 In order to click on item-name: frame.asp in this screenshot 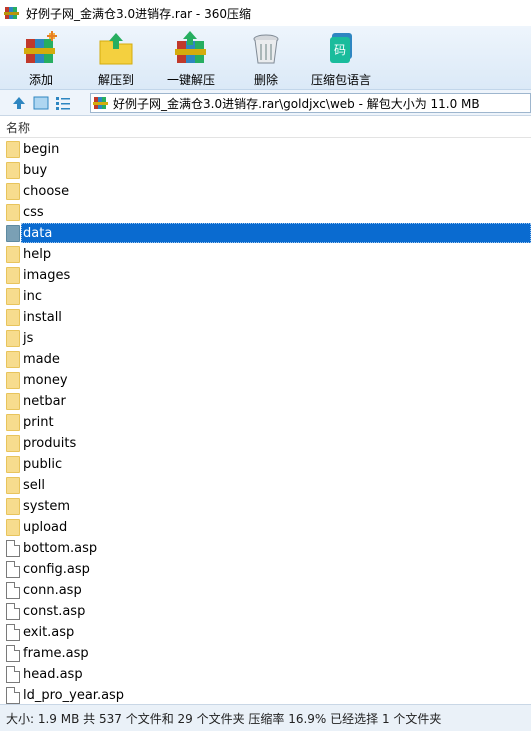, I will do `click(56, 653)`.